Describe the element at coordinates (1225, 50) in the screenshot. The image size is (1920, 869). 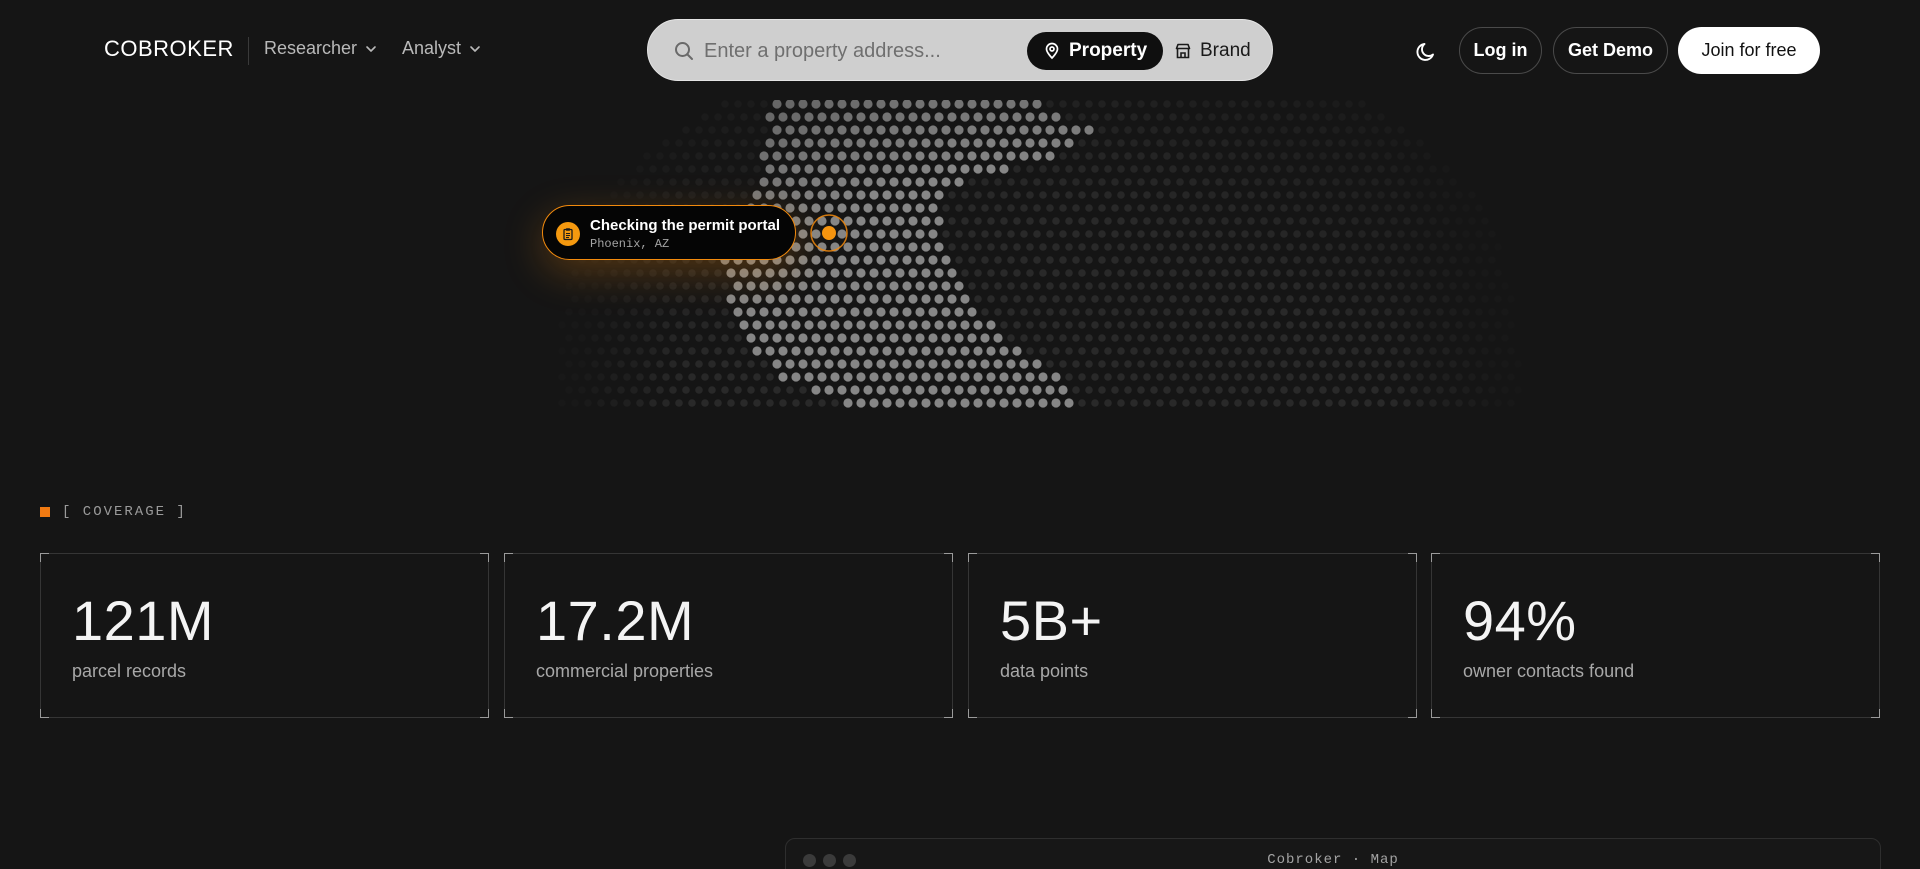
I see `mode-brand-label: Brand` at that location.